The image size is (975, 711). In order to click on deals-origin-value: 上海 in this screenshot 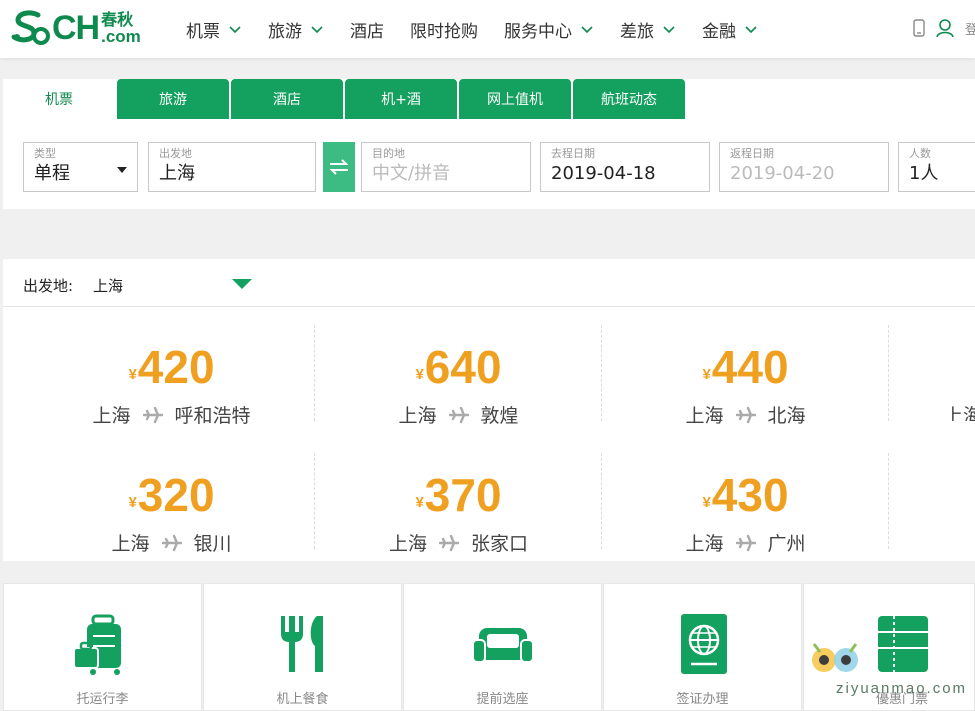, I will do `click(108, 286)`.